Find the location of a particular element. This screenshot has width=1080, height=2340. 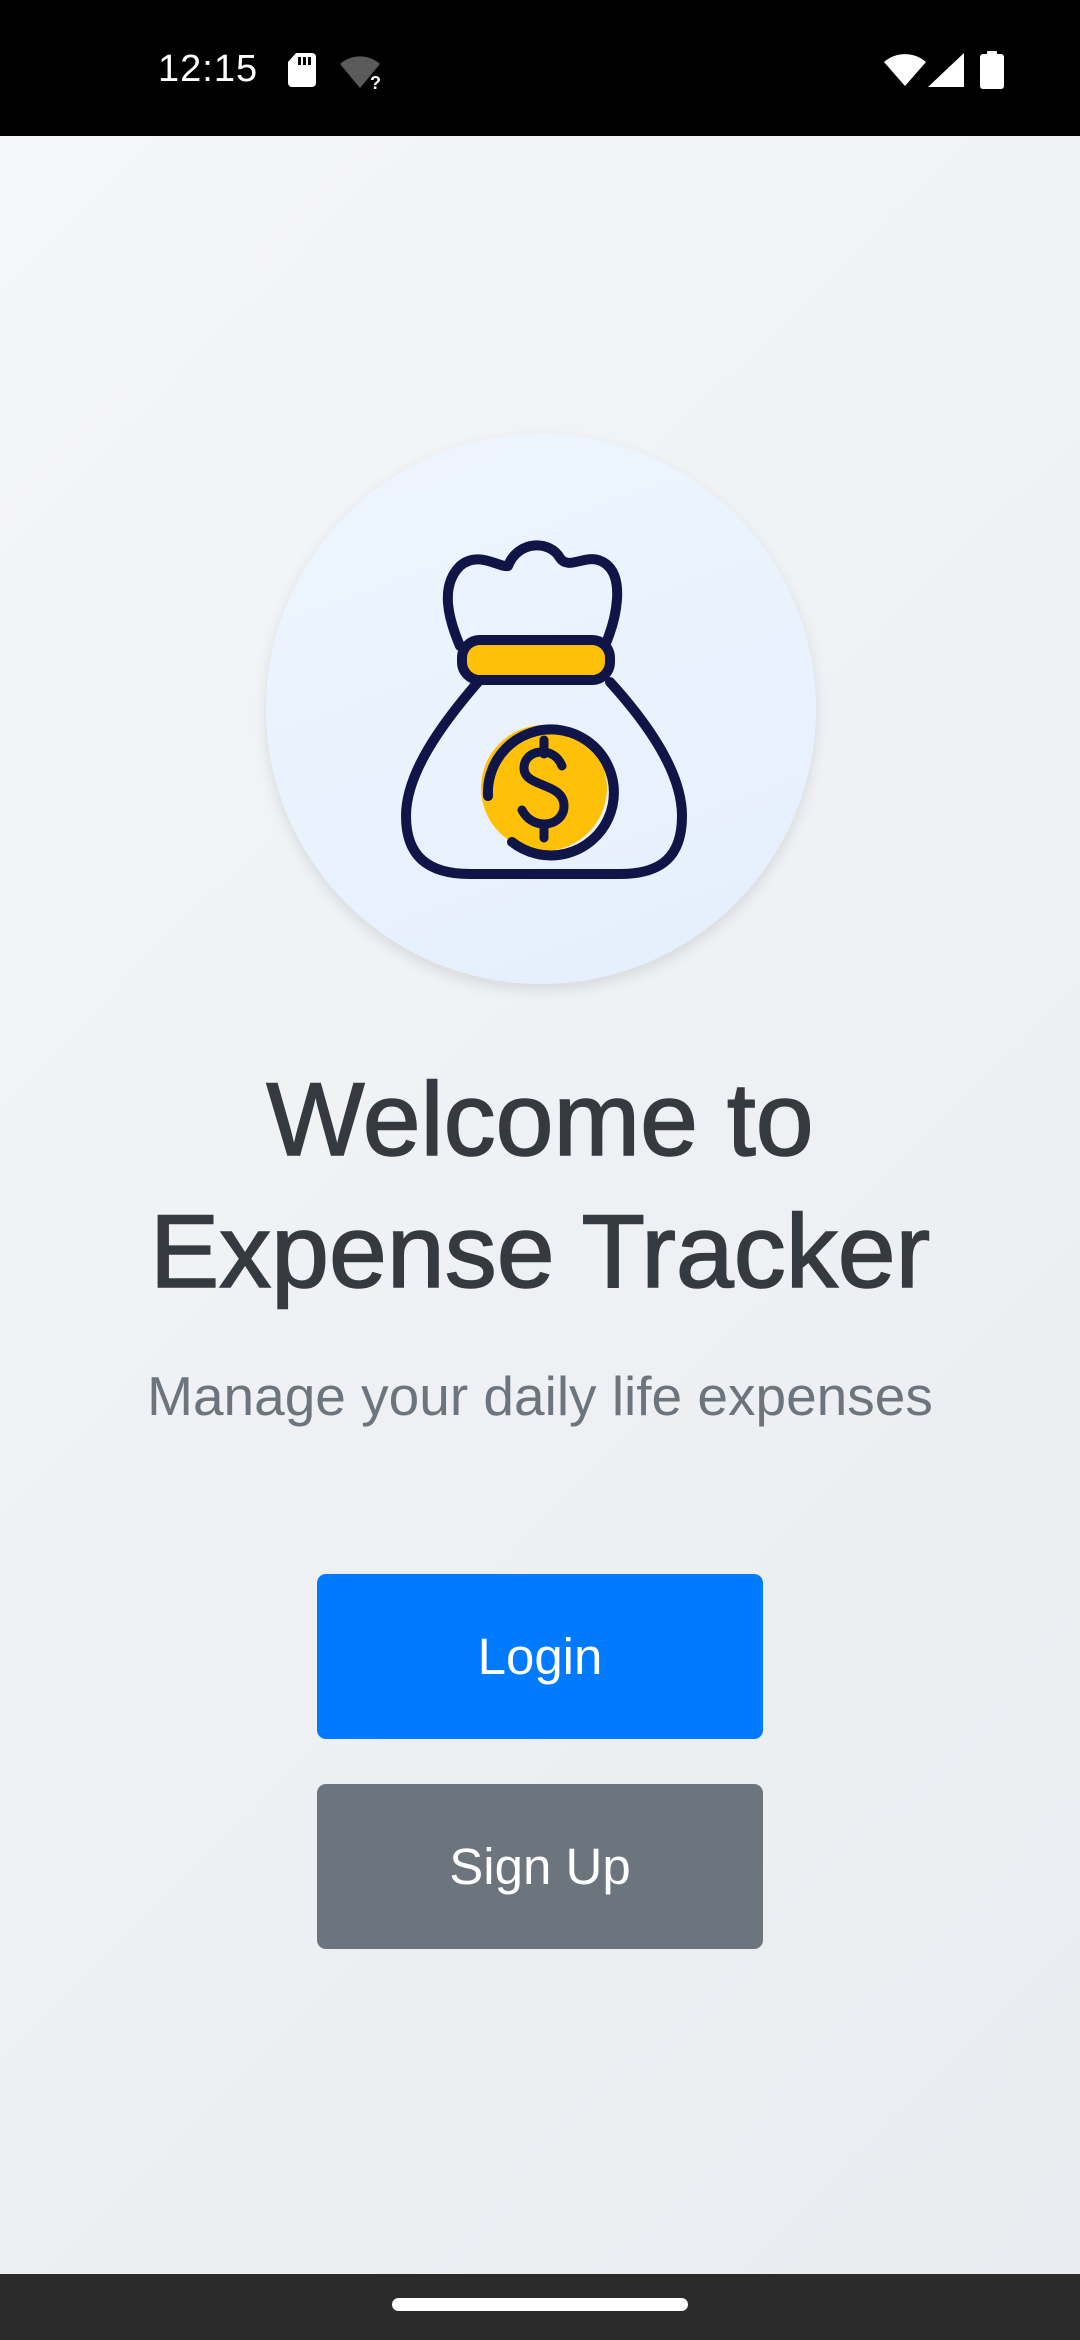

money-bag-icon is located at coordinates (544, 709).